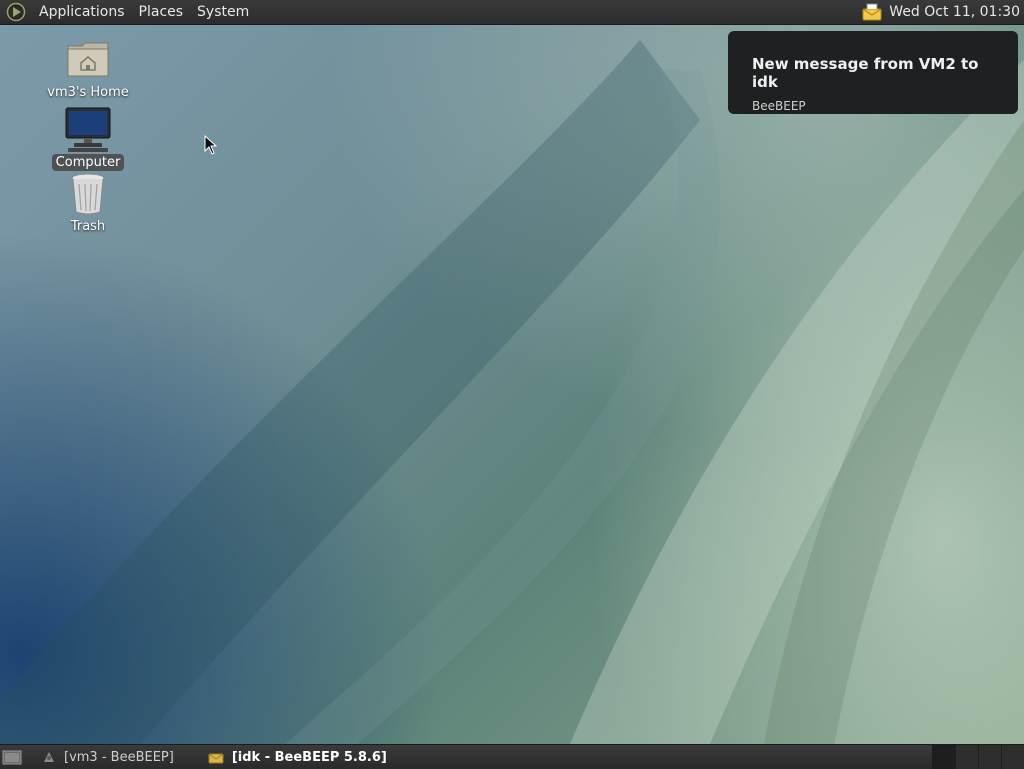 The width and height of the screenshot is (1024, 769). Describe the element at coordinates (16, 12) in the screenshot. I see `applications-menu-icon` at that location.